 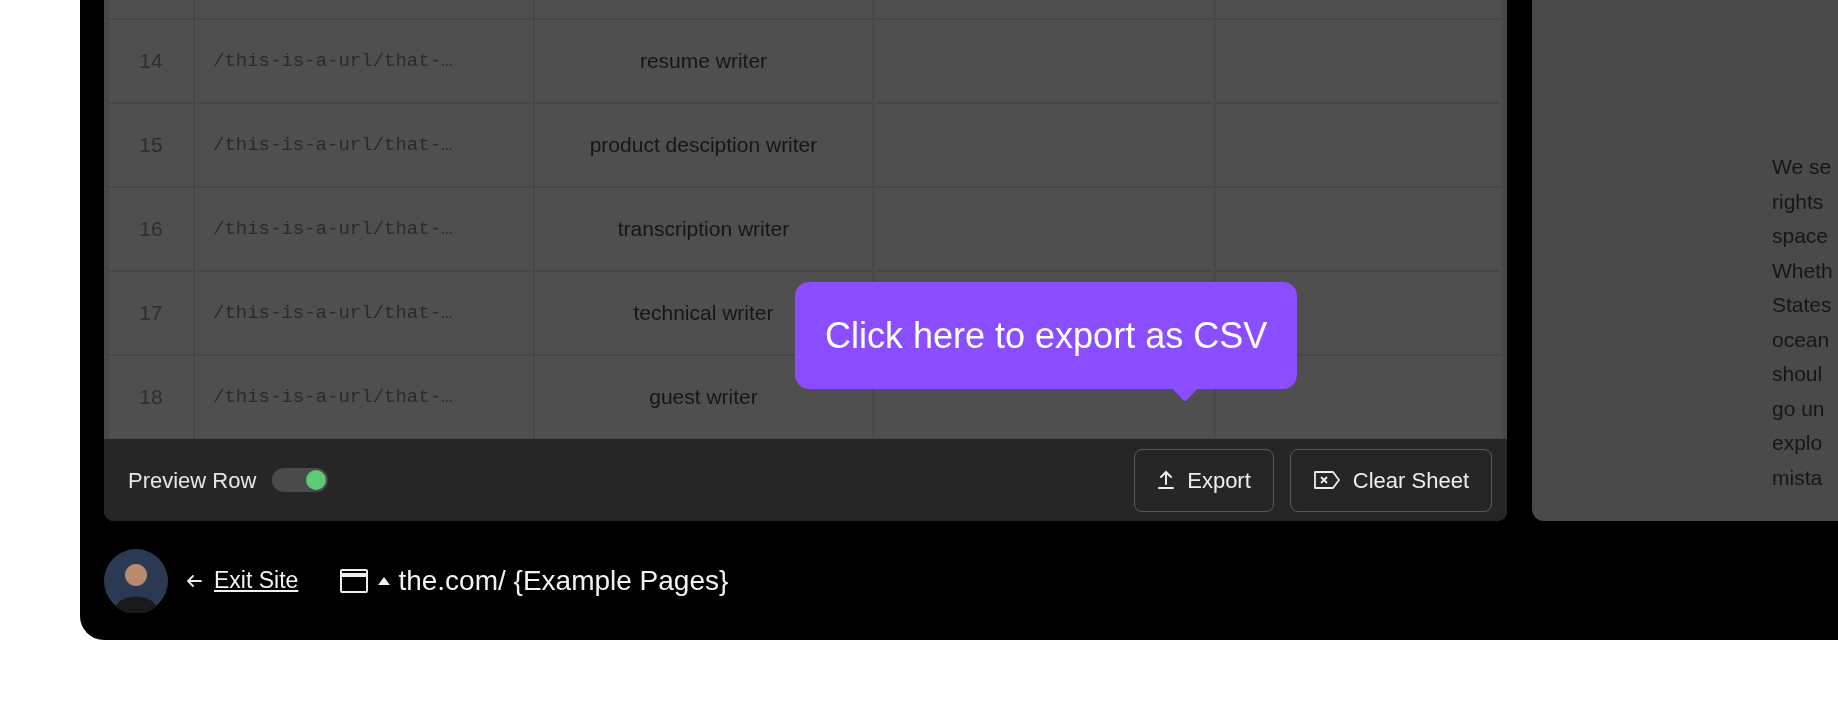 I want to click on table-cell: transcription writer, so click(x=703, y=229).